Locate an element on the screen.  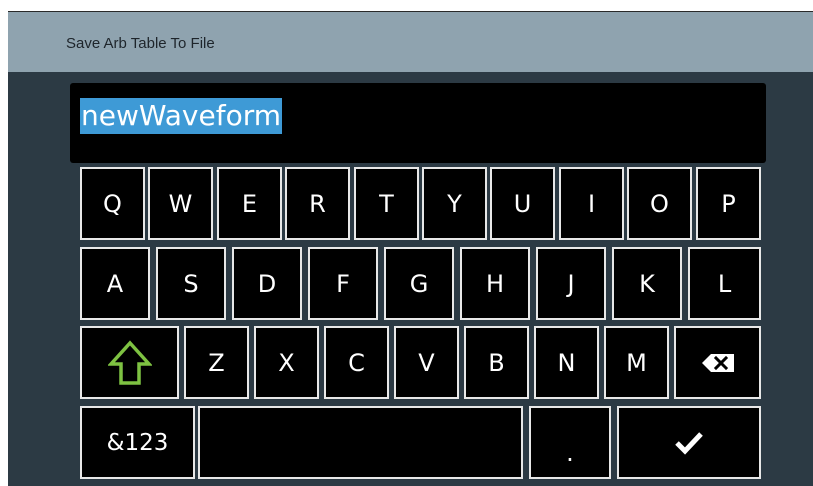
key-label: X is located at coordinates (286, 362).